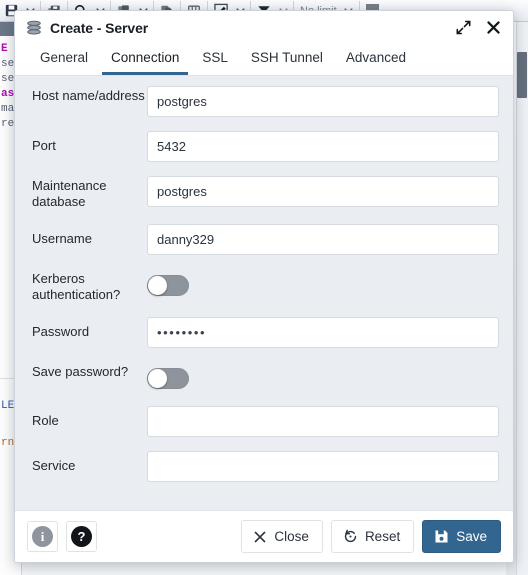 The height and width of the screenshot is (575, 528). I want to click on code-token: LE, so click(8, 406).